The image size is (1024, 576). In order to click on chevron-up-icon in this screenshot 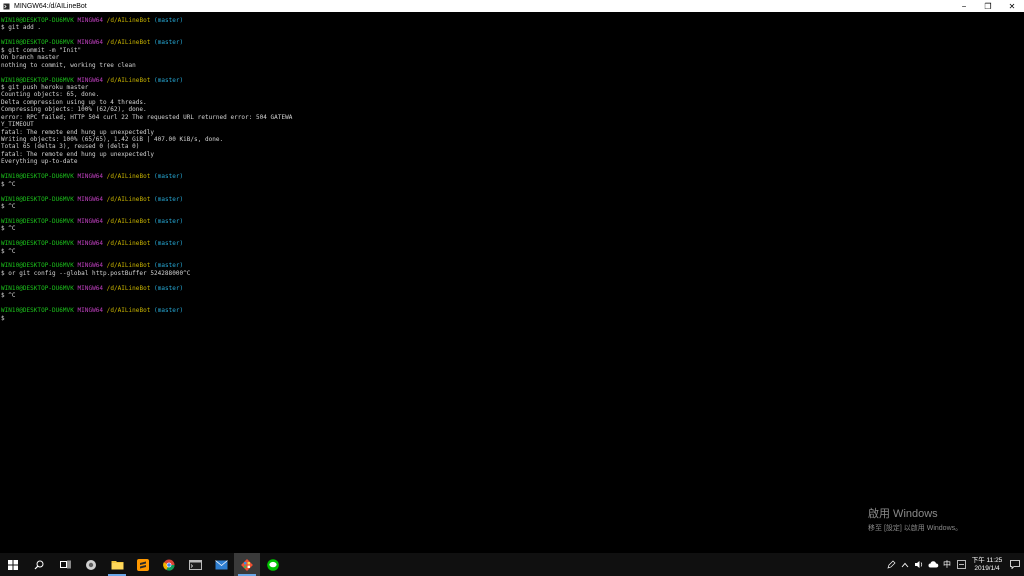, I will do `click(905, 564)`.